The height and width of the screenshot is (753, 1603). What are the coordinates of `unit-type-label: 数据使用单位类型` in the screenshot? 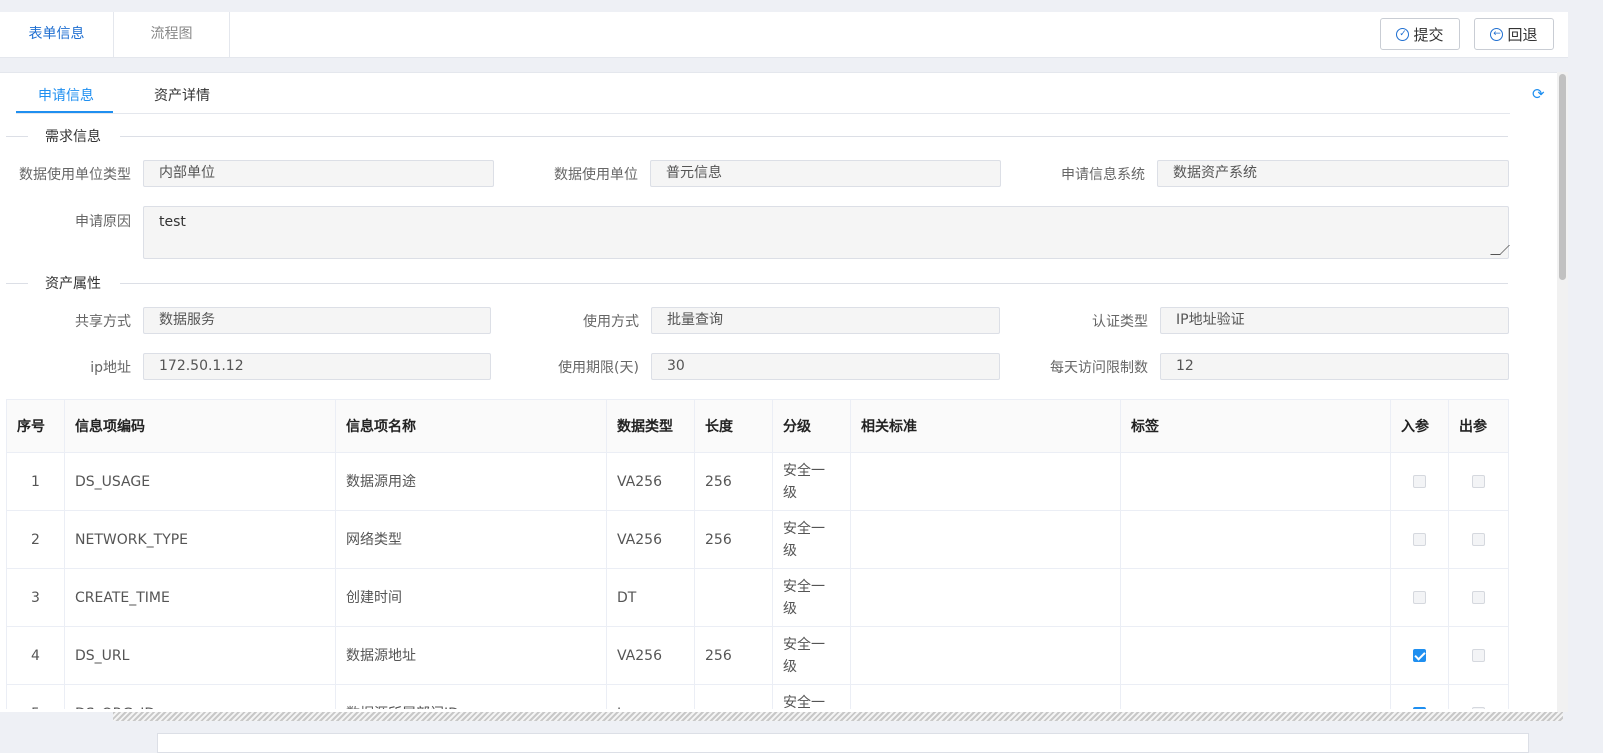 It's located at (75, 175).